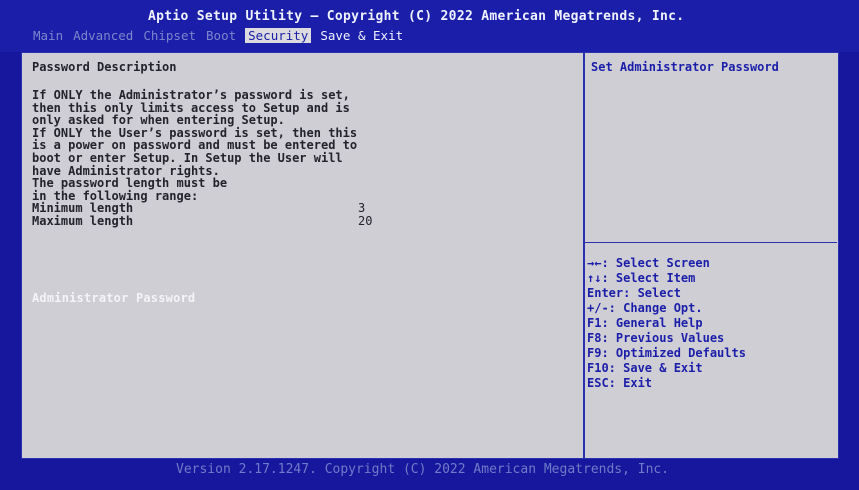  What do you see at coordinates (306, 221) in the screenshot?
I see `maximum-length-row: Maximum length 20` at bounding box center [306, 221].